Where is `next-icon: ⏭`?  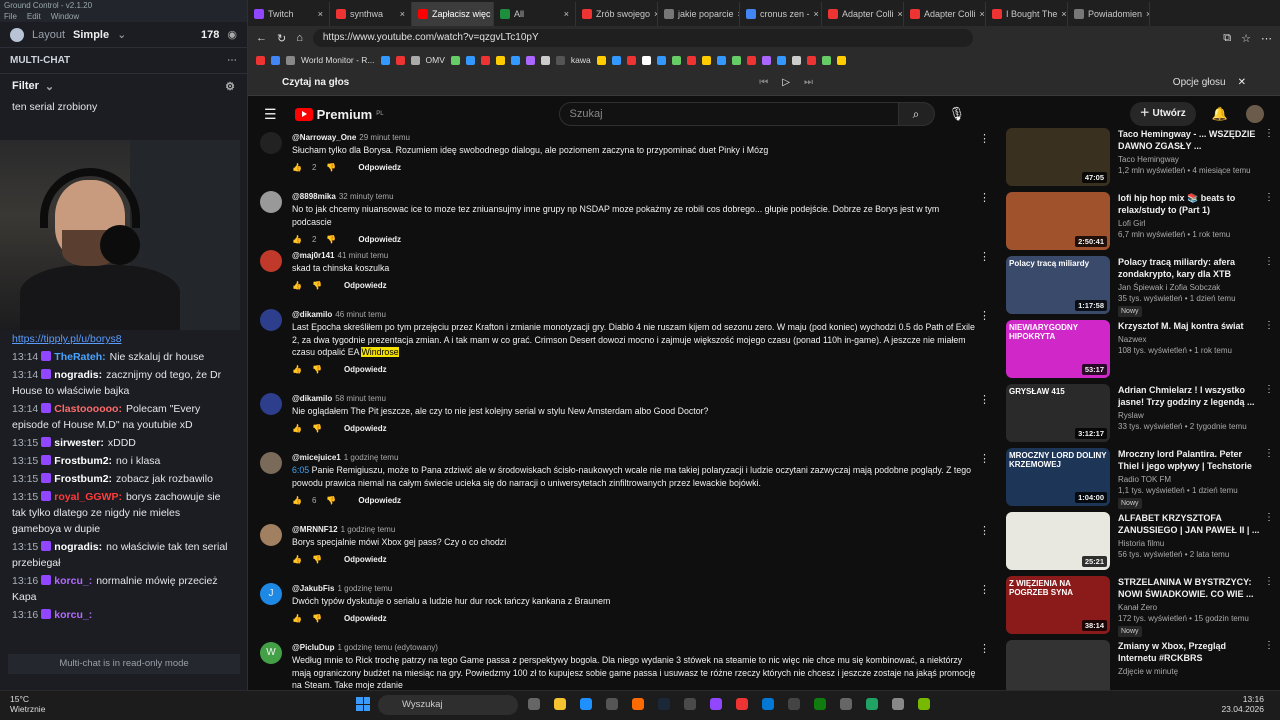 next-icon: ⏭ is located at coordinates (808, 82).